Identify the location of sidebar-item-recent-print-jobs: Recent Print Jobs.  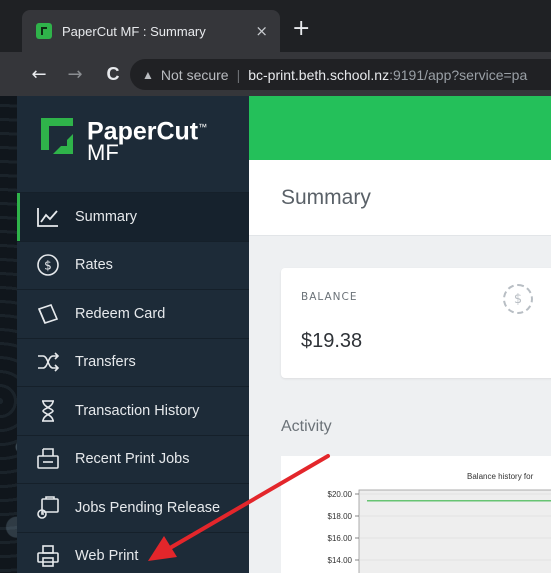
(133, 459).